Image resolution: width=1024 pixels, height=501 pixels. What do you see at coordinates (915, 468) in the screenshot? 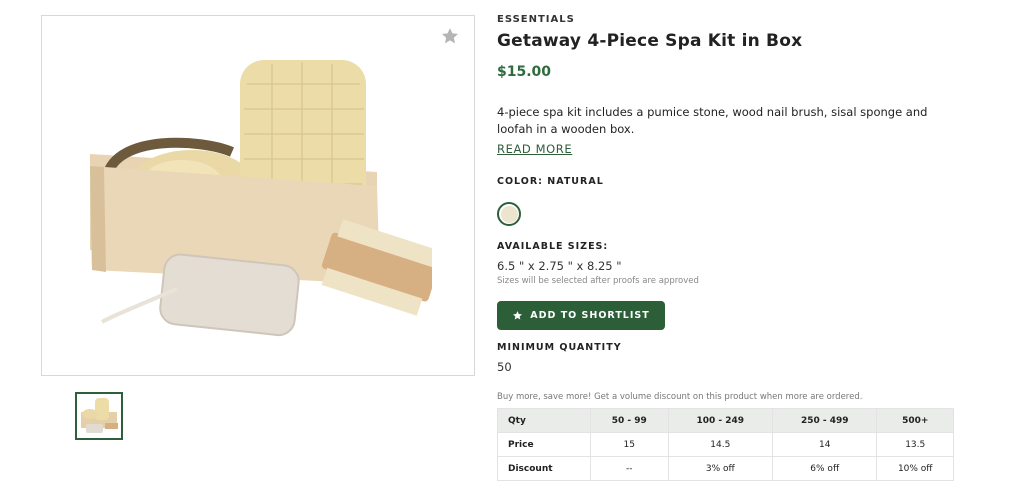
I see `table-cell: 10% off` at bounding box center [915, 468].